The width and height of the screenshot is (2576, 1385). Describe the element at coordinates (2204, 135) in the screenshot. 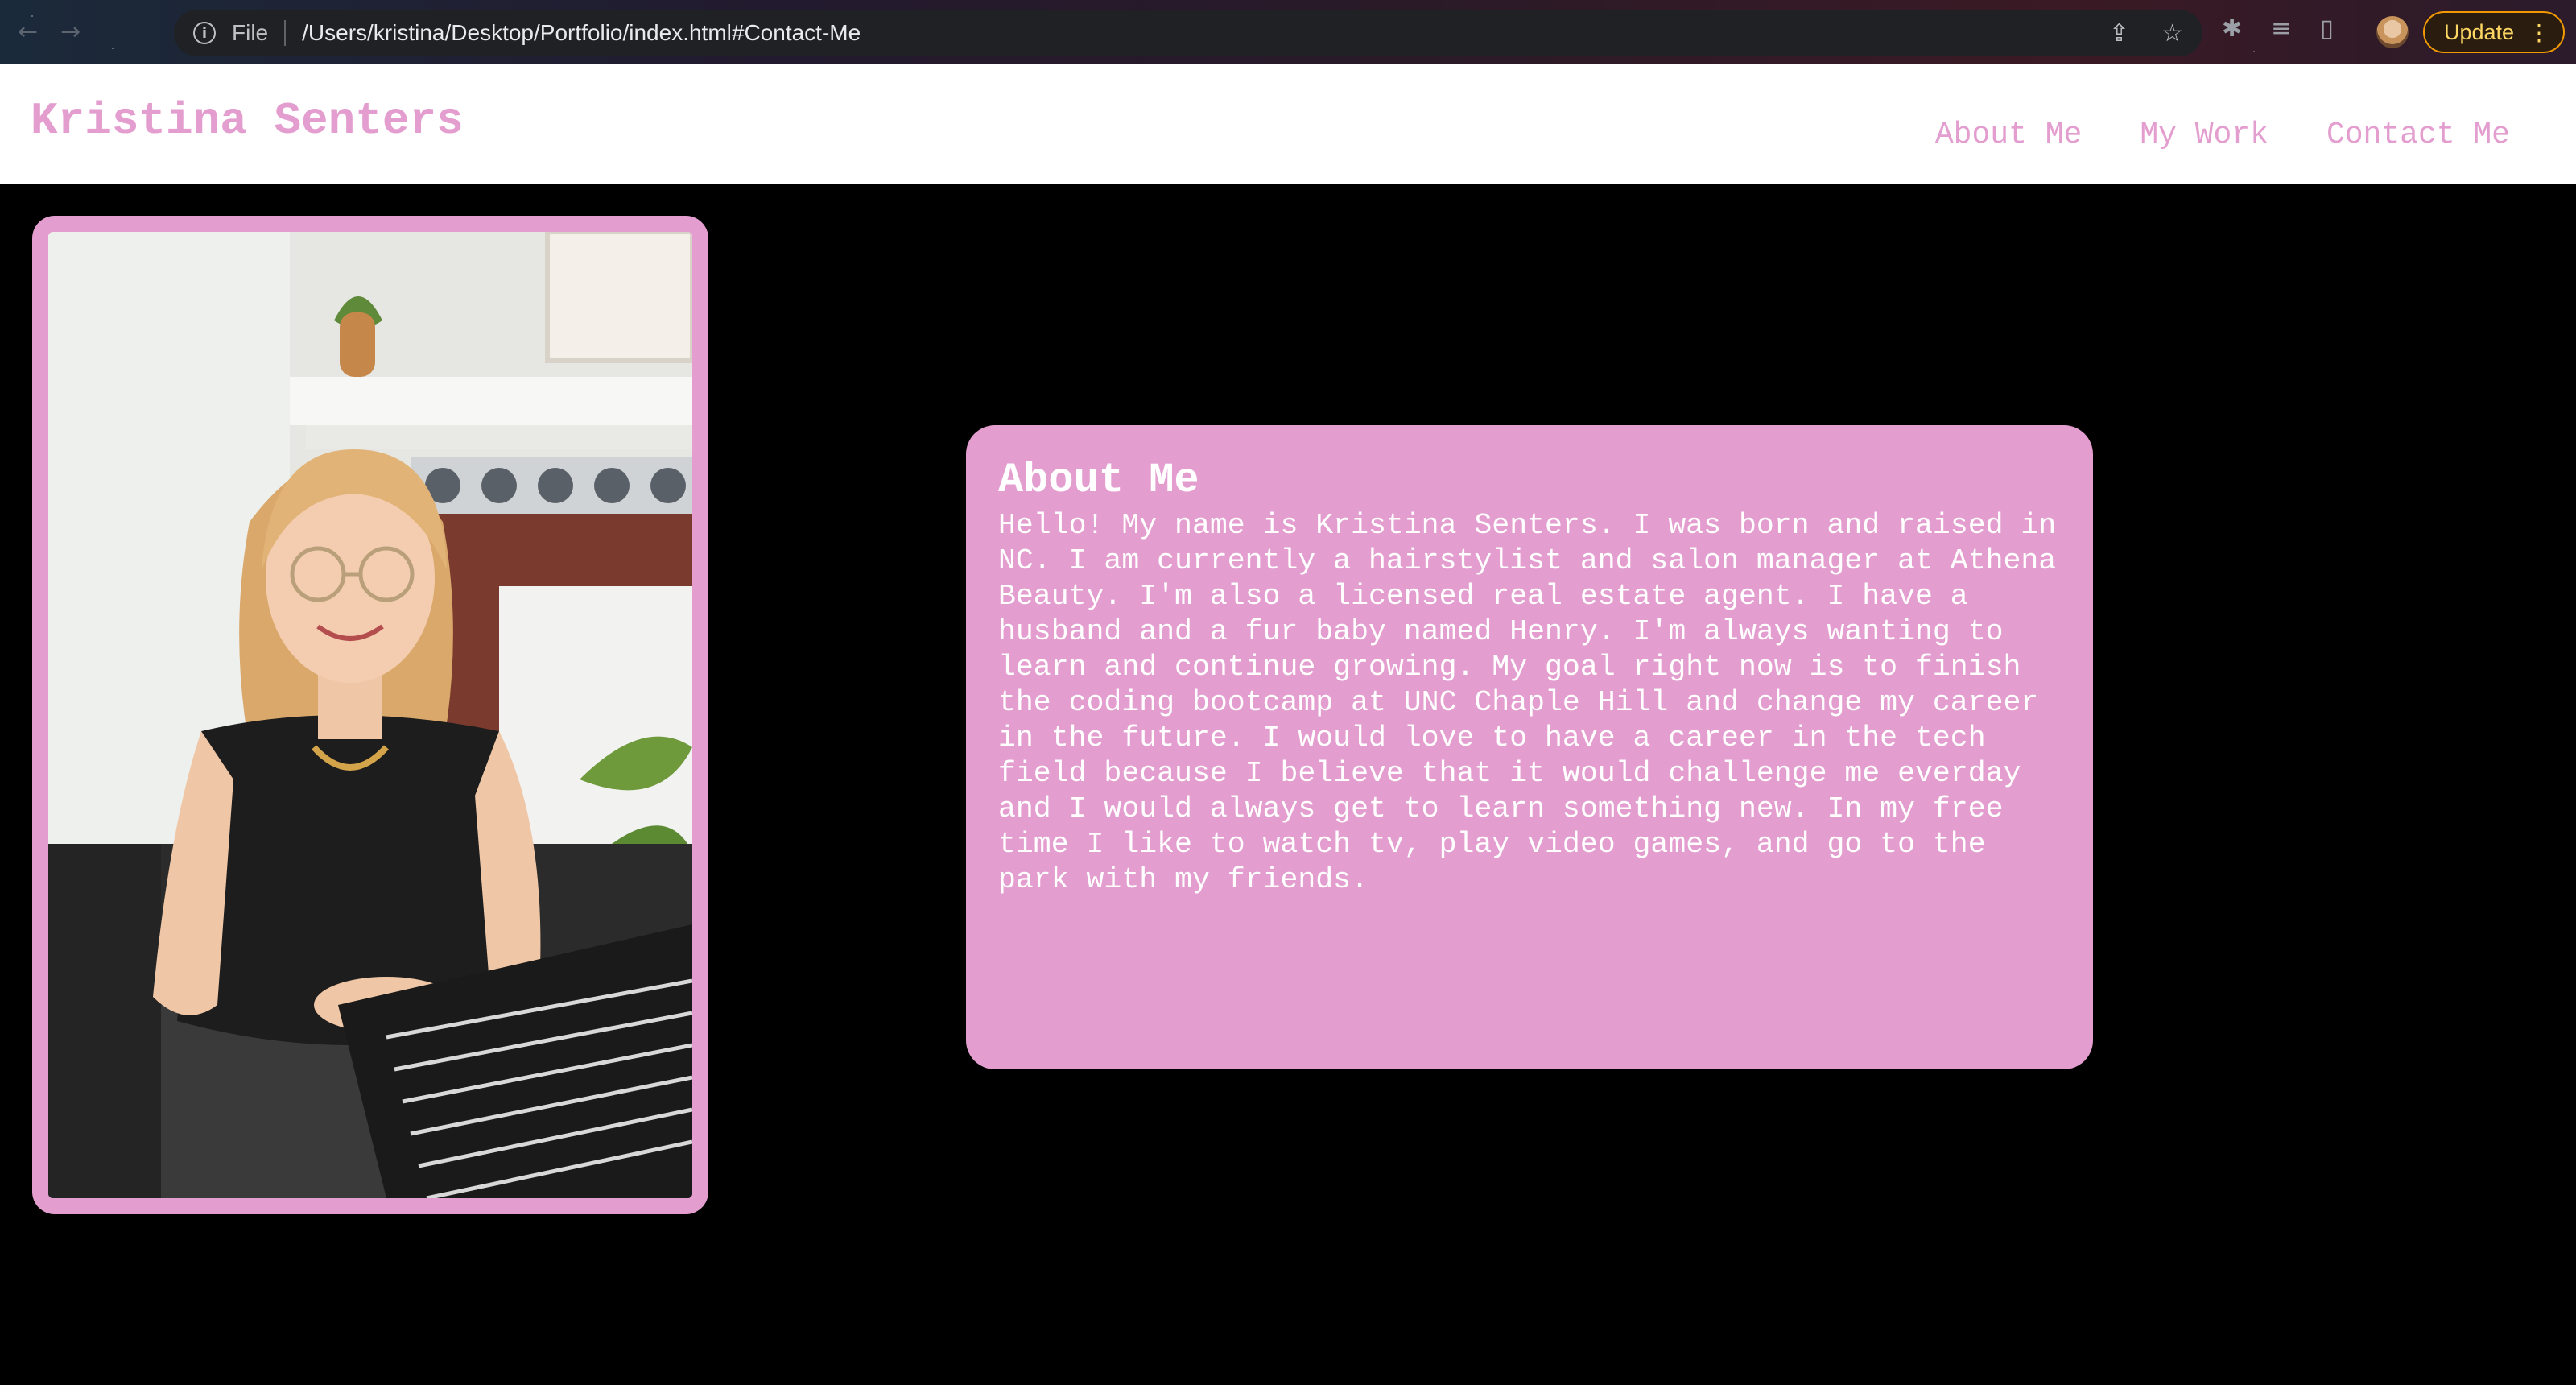

I see `nav-link-my-work: My Work` at that location.